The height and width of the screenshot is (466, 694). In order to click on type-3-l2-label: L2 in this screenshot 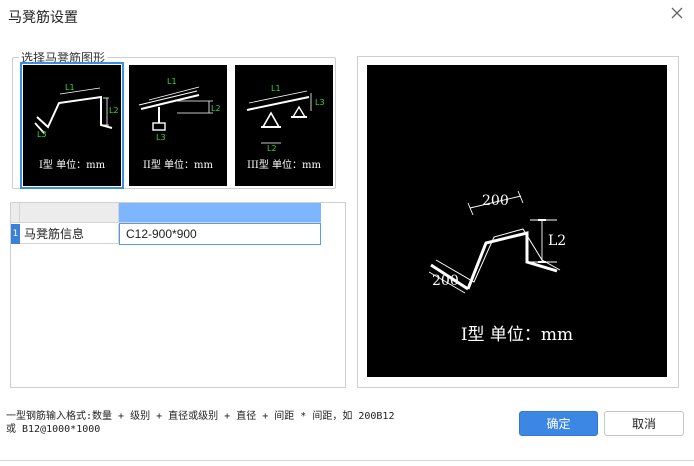, I will do `click(272, 148)`.